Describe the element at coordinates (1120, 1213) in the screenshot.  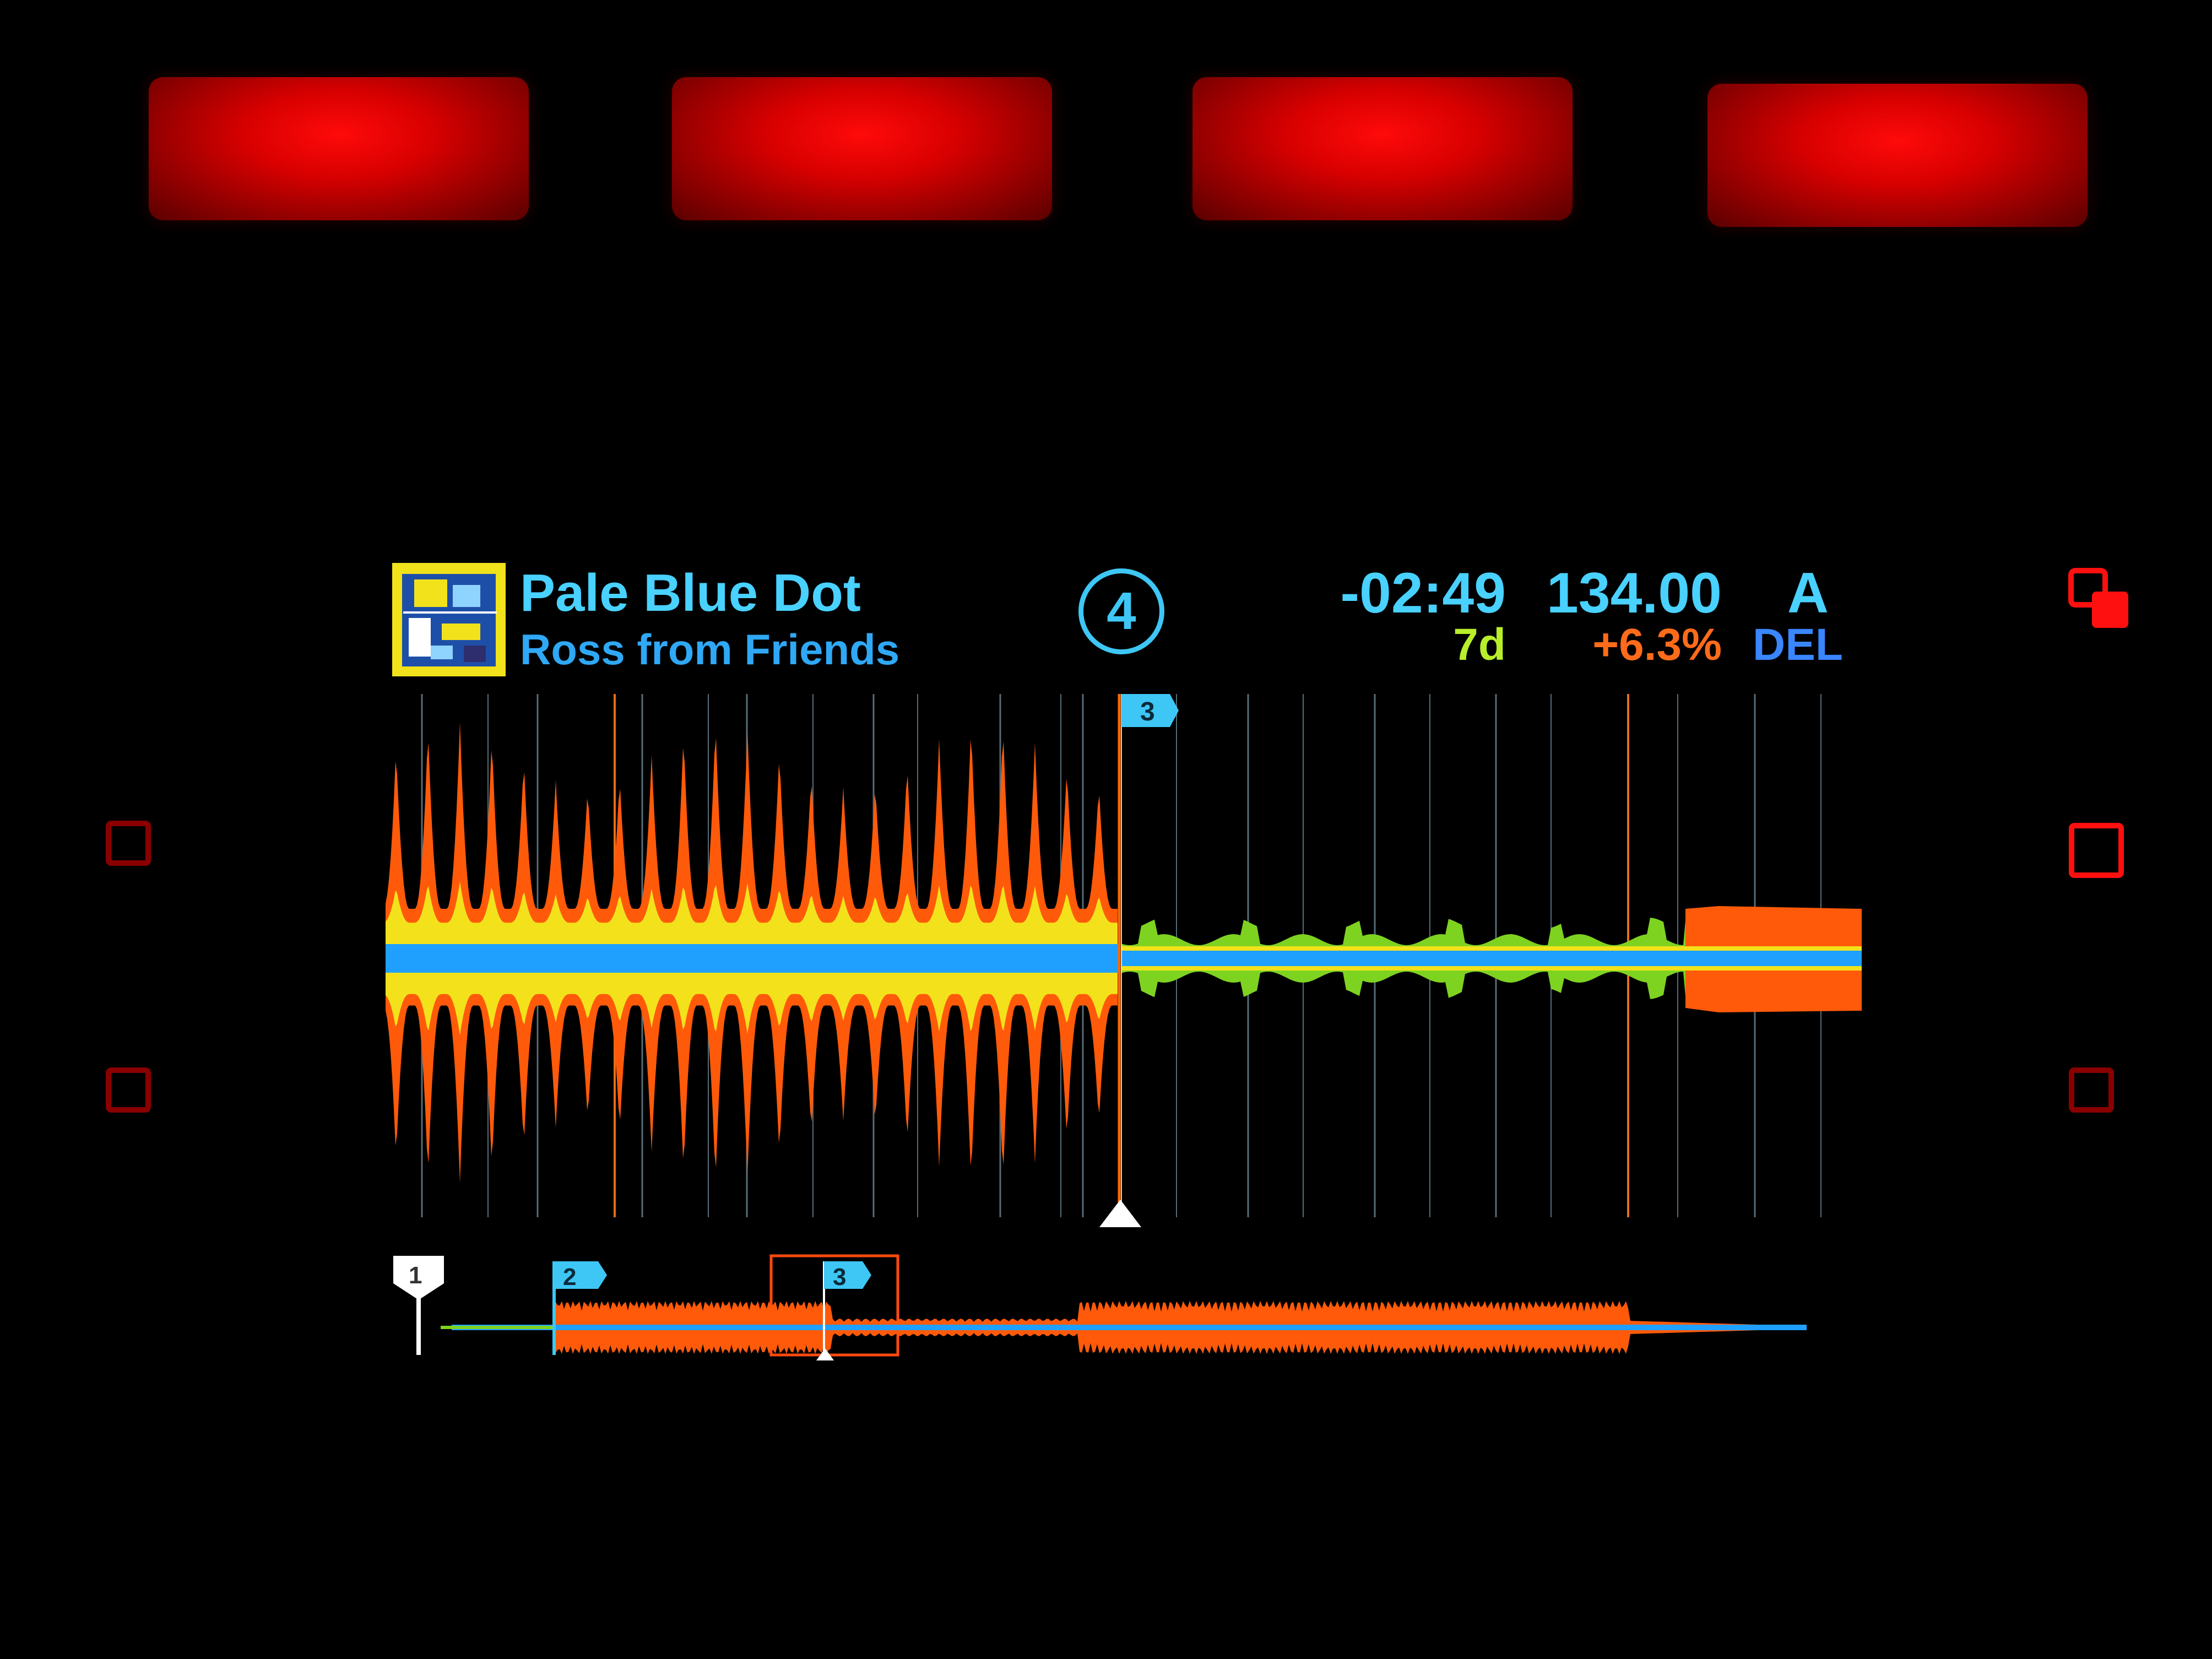
I see `triangle-up-icon` at that location.